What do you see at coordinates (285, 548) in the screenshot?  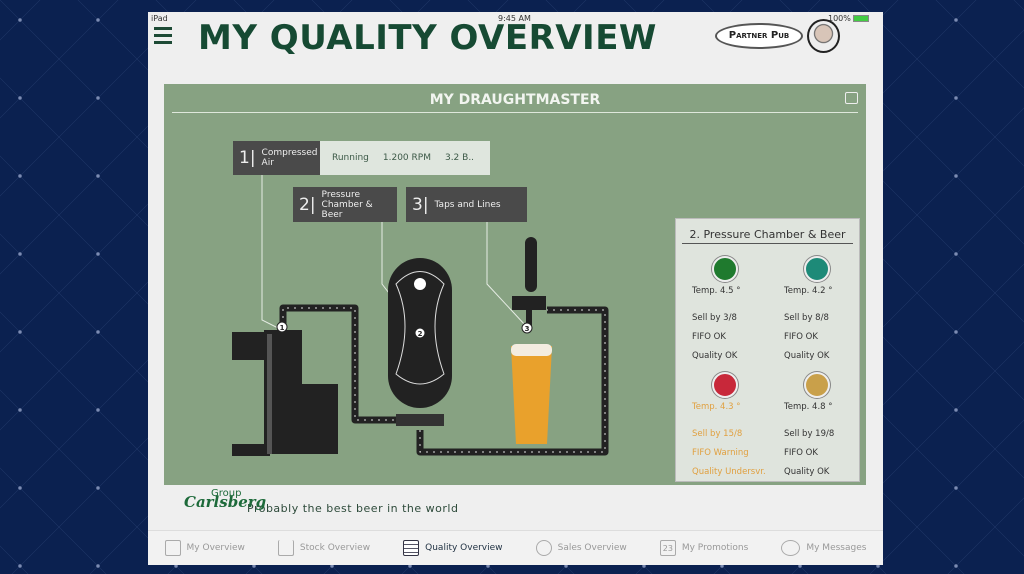 I see `cart-icon` at bounding box center [285, 548].